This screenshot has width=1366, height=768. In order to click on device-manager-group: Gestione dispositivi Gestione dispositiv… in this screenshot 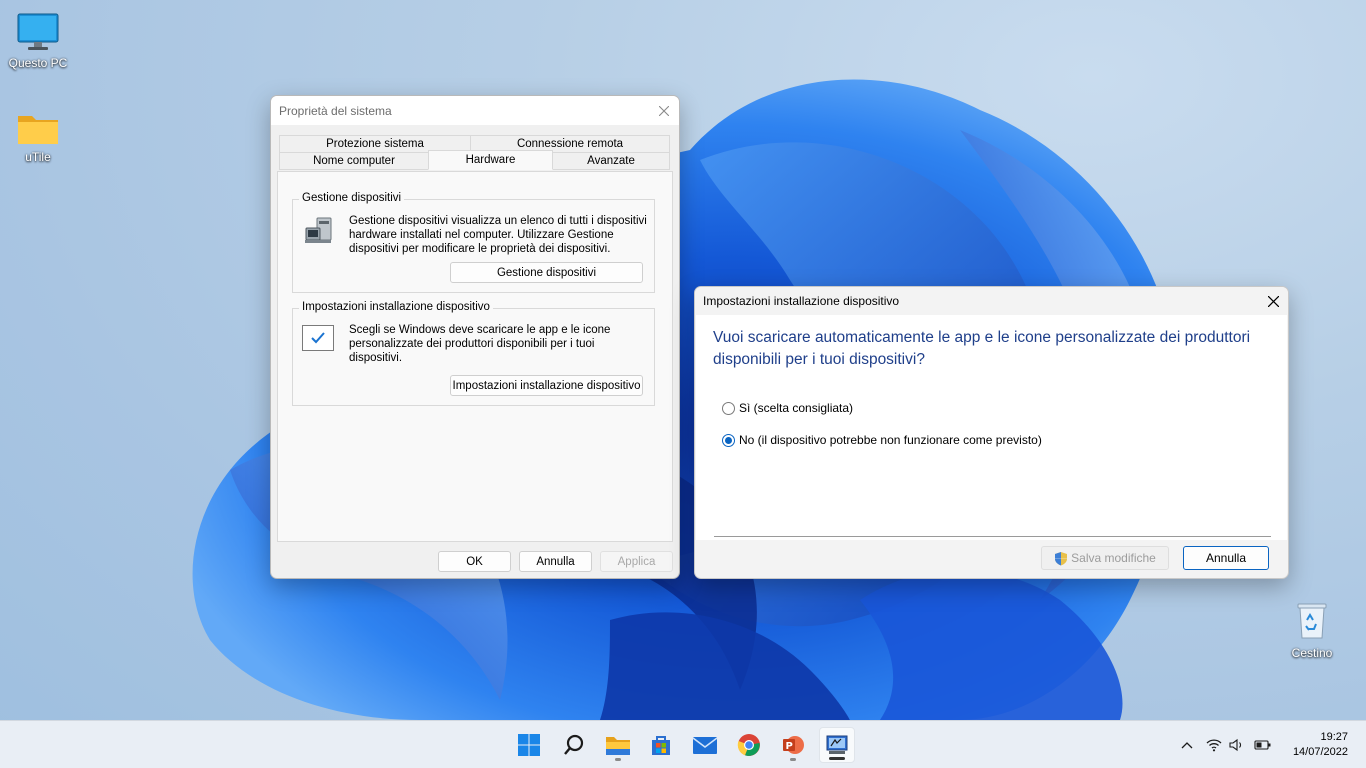, I will do `click(473, 242)`.